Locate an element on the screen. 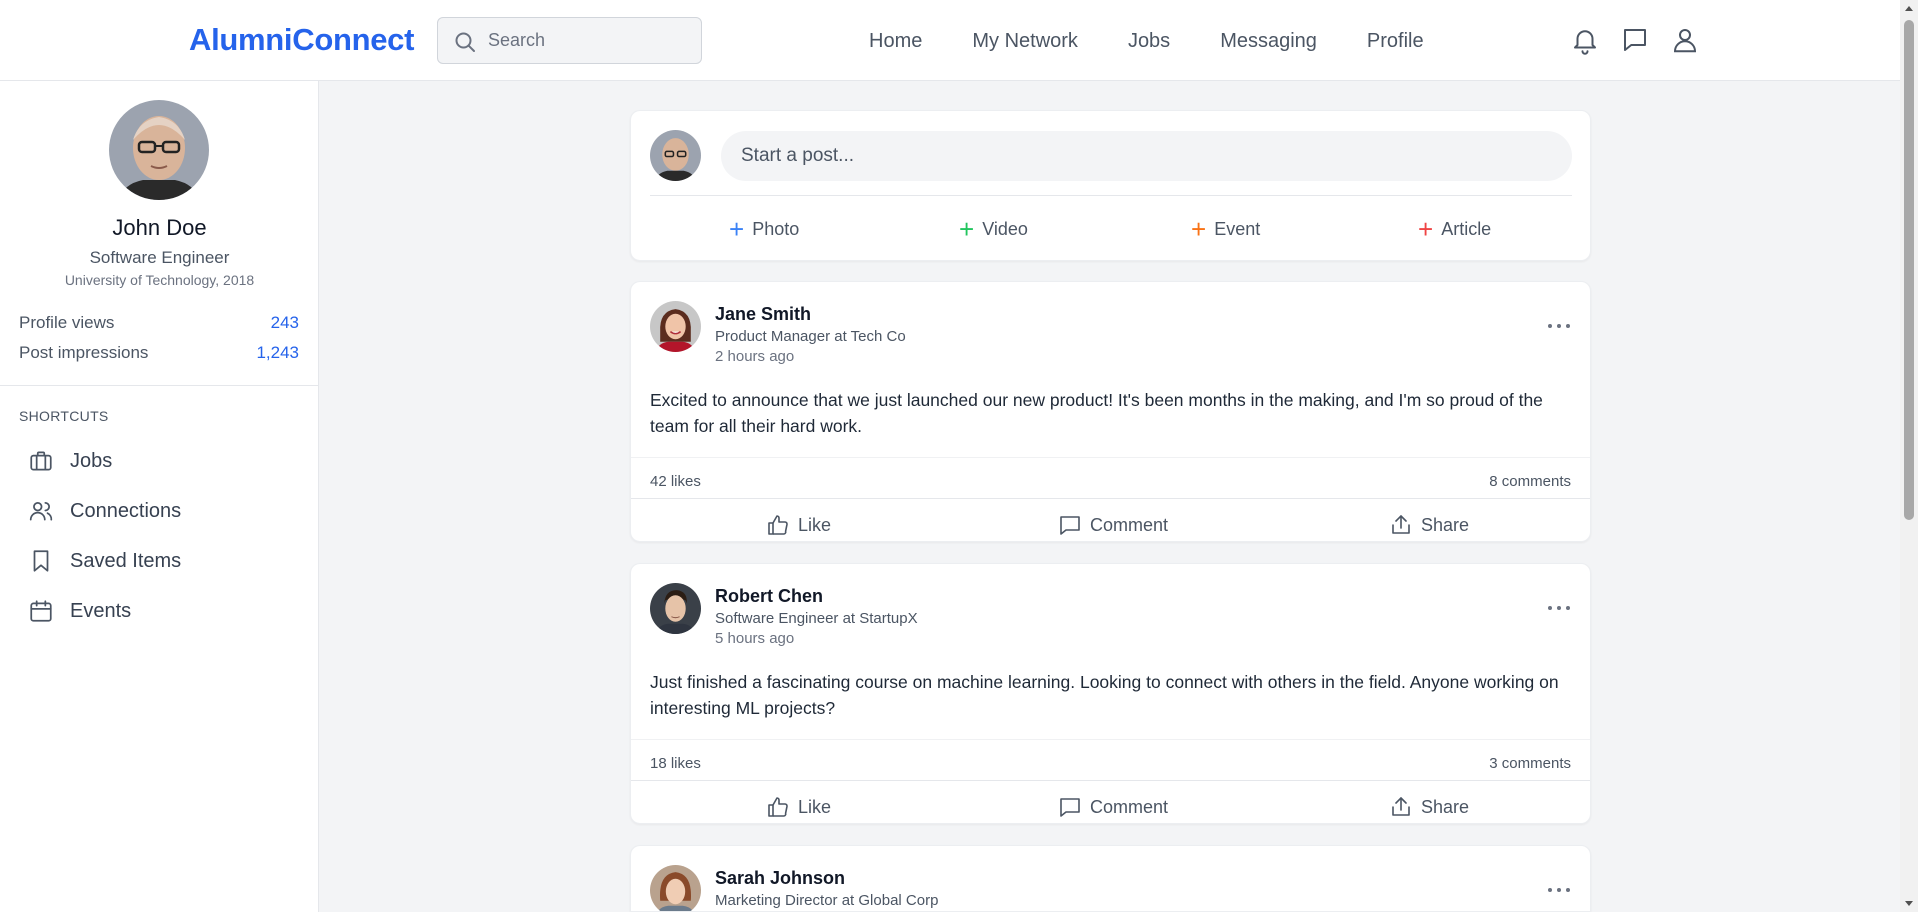 This screenshot has height=912, width=1918. search-input is located at coordinates (588, 40).